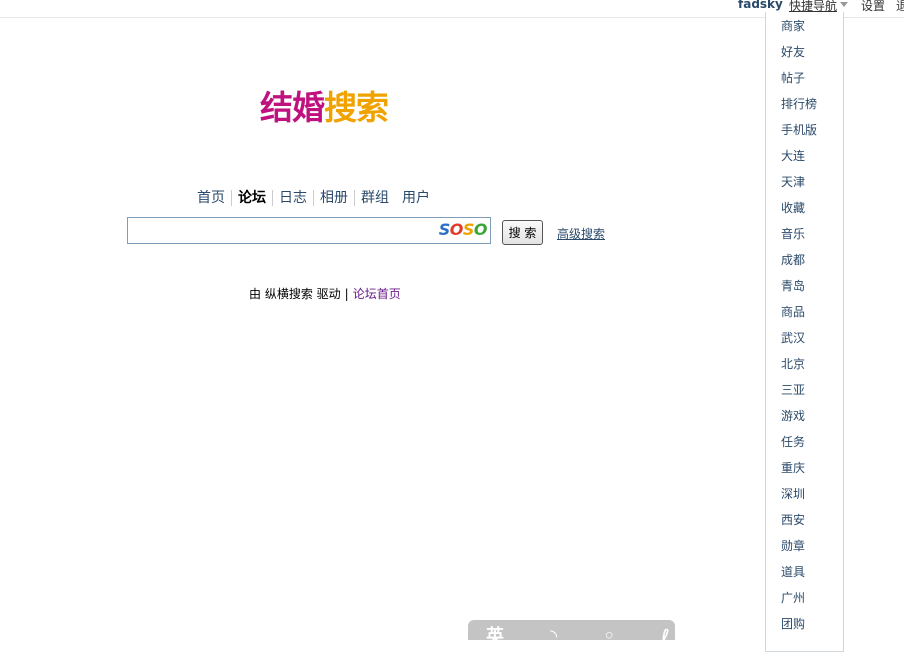  Describe the element at coordinates (873, 7) in the screenshot. I see `settings-link: 设置` at that location.